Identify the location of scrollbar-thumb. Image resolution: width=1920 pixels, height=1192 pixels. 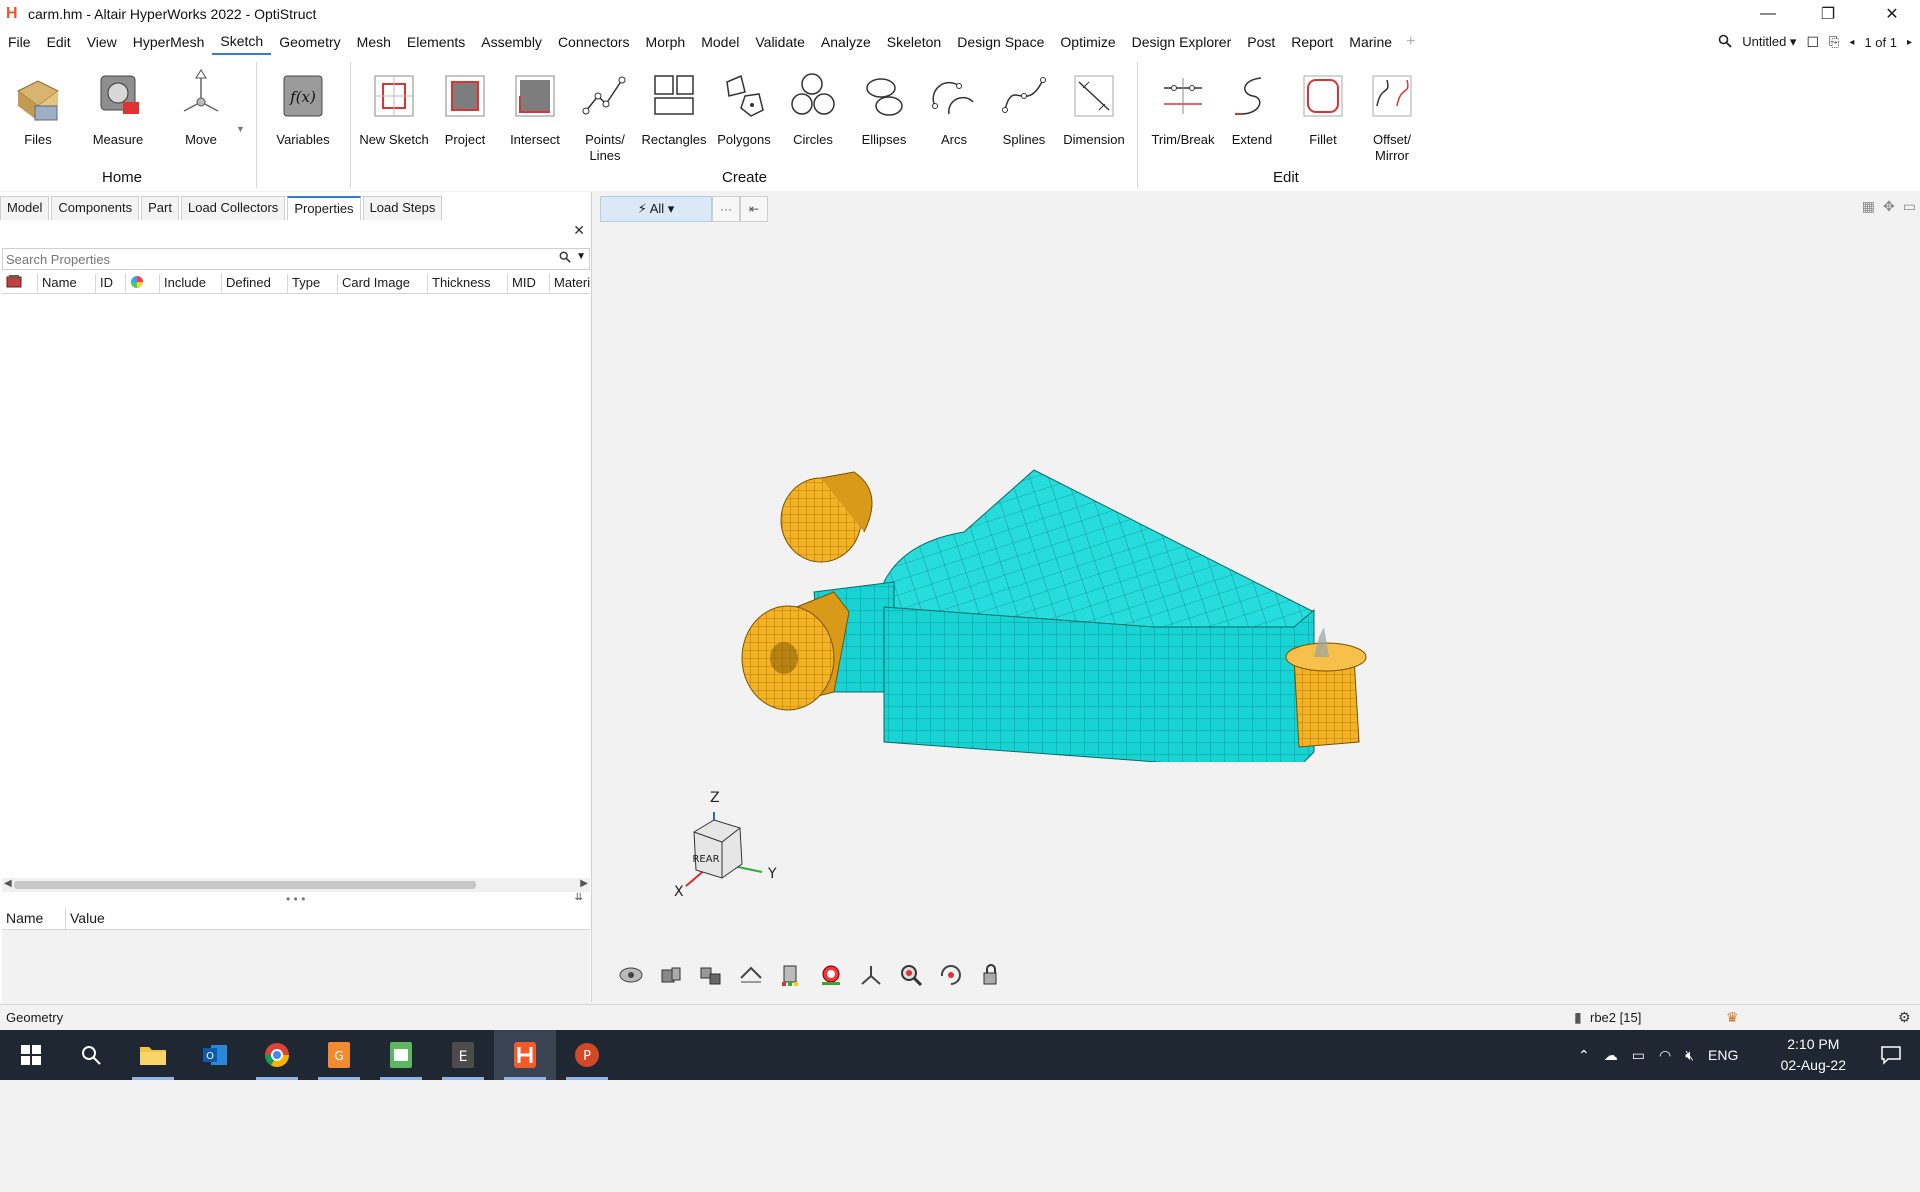
(245, 885).